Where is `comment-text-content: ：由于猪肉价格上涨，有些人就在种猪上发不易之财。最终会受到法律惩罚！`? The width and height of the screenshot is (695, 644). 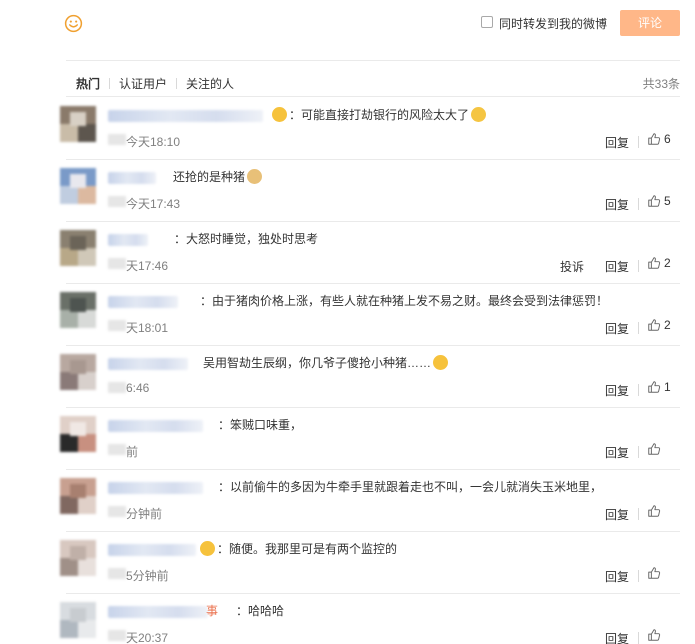 comment-text-content: ：由于猪肉价格上涨，有些人就在种猪上发不易之财。最终会受到法律惩罚！ is located at coordinates (404, 301).